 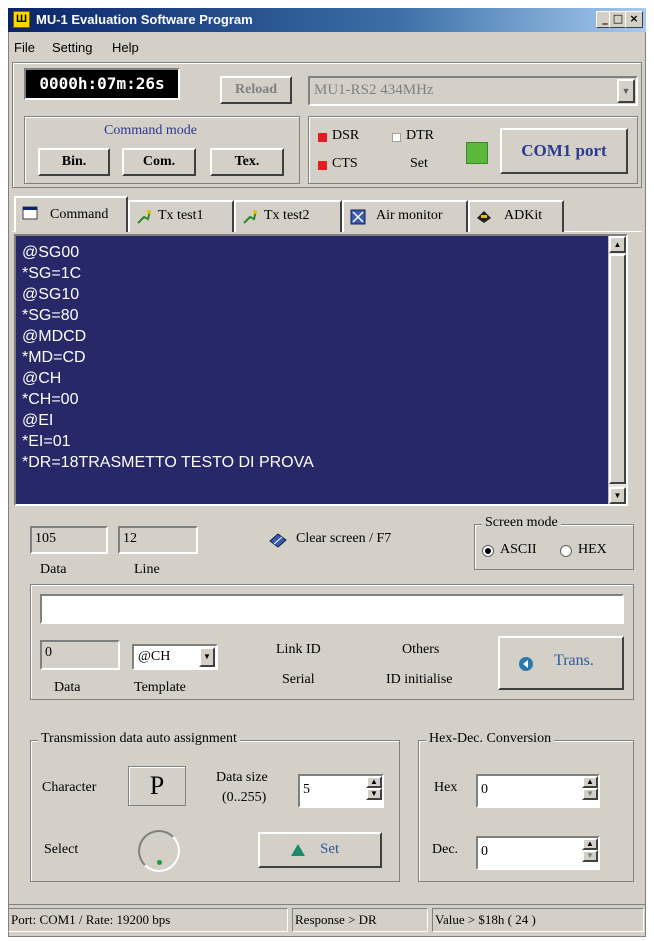 I want to click on device-select-value: MU1-RS2 434MHz, so click(x=374, y=90).